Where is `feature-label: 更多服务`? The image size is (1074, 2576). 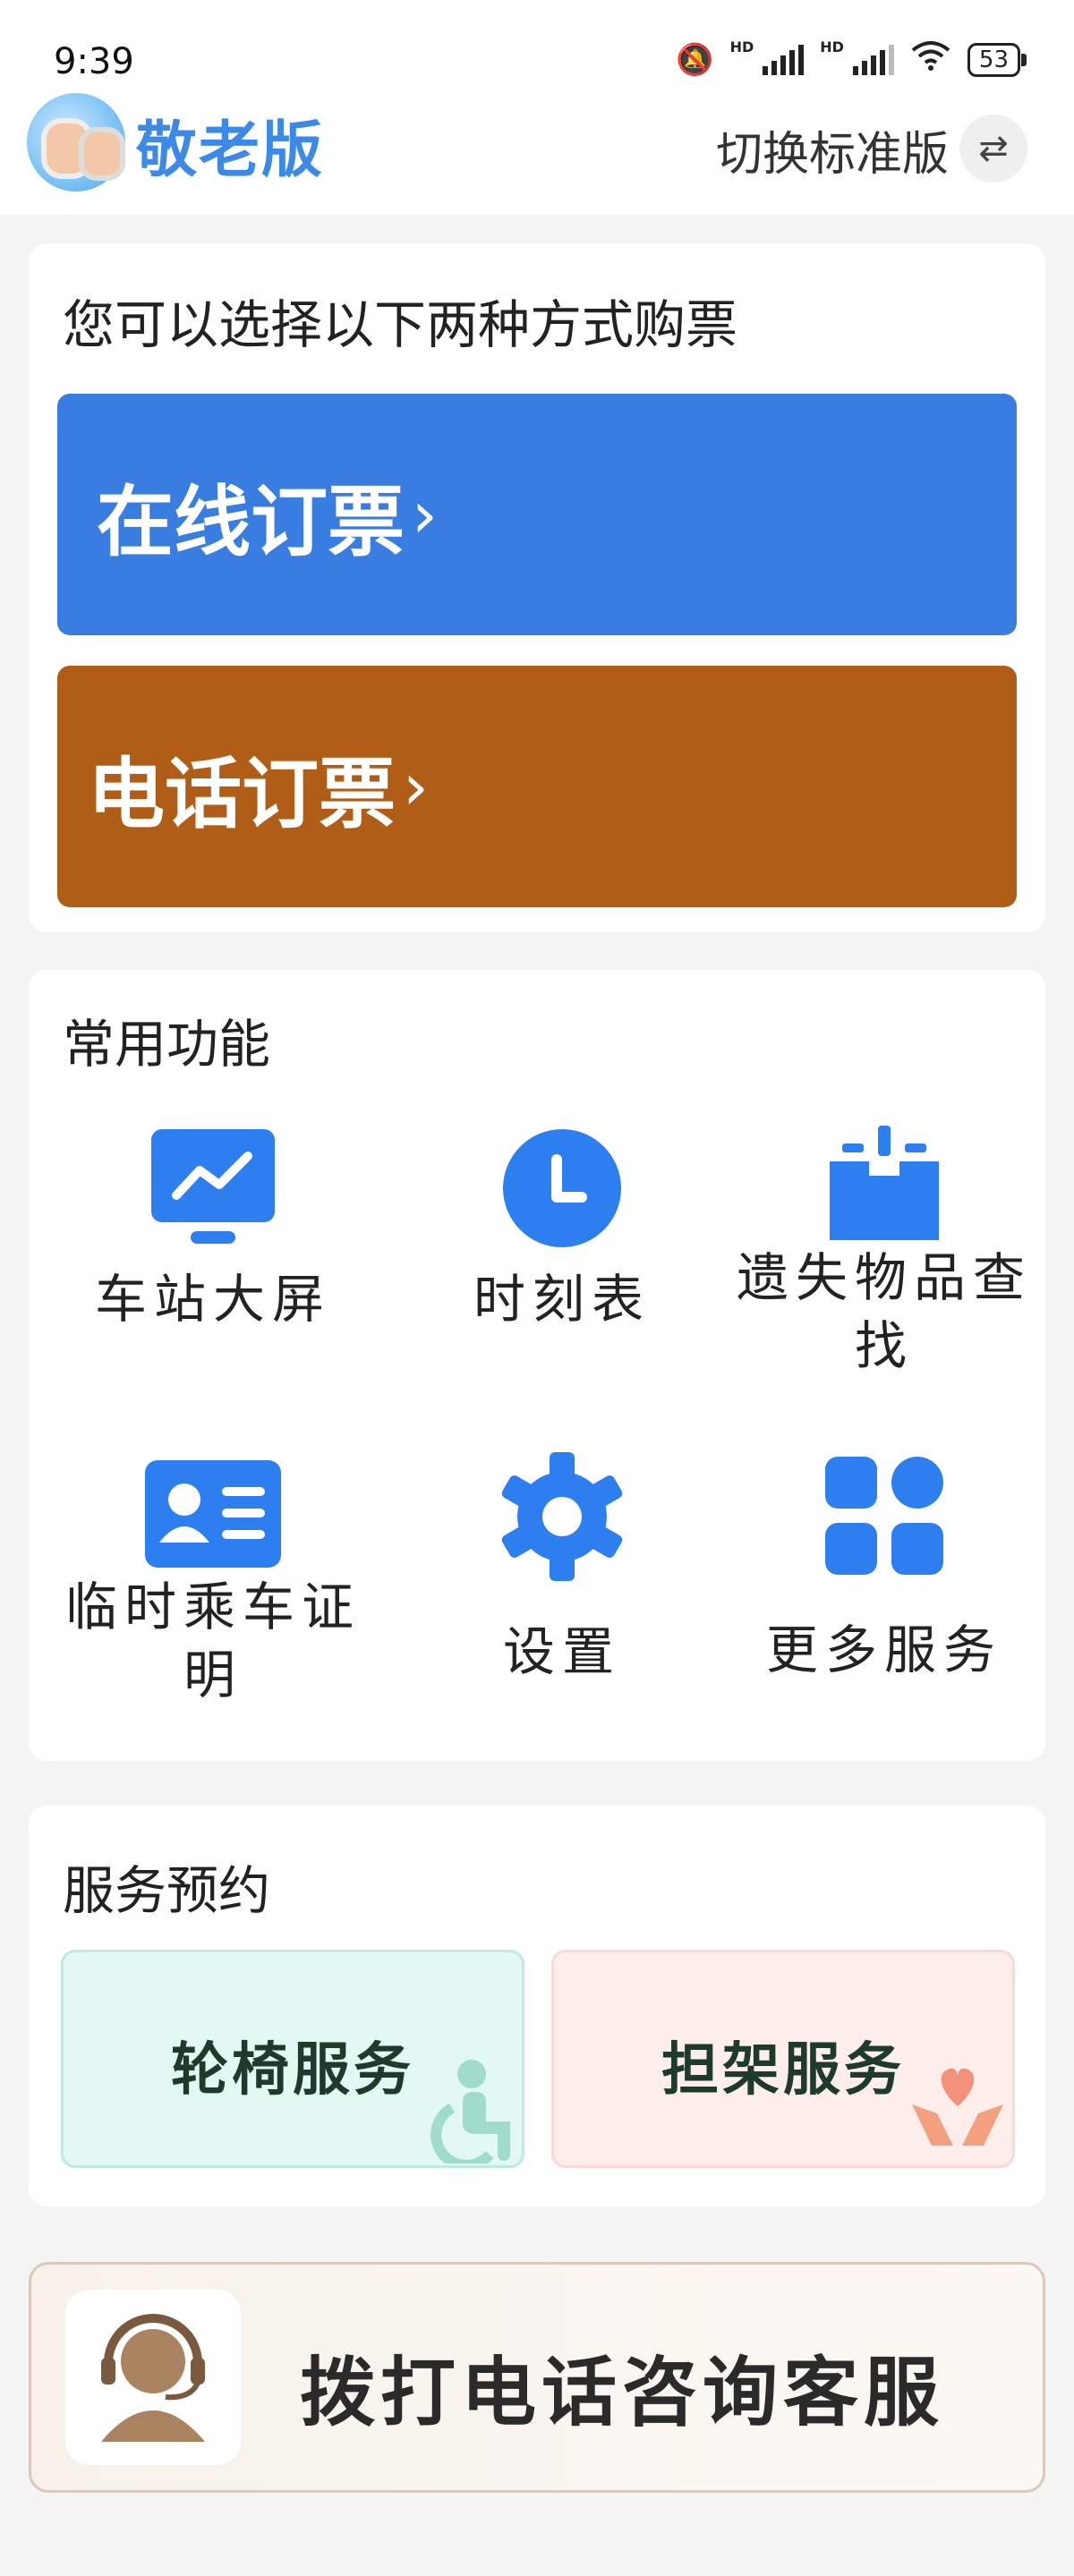 feature-label: 更多服务 is located at coordinates (883, 1650).